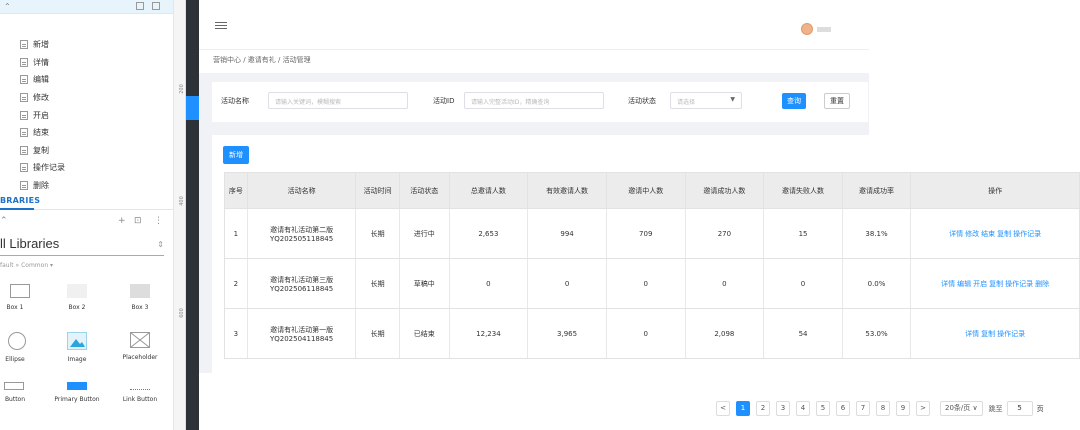  What do you see at coordinates (837, 101) in the screenshot?
I see `reset-button: 重置` at bounding box center [837, 101].